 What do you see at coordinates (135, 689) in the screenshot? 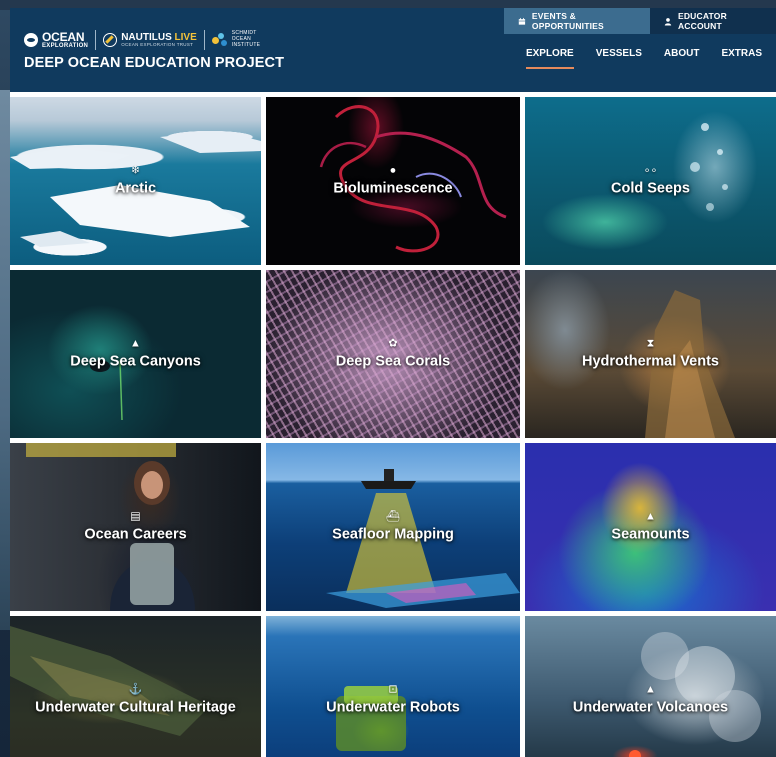
I see `anchor-icon: ⚓` at bounding box center [135, 689].